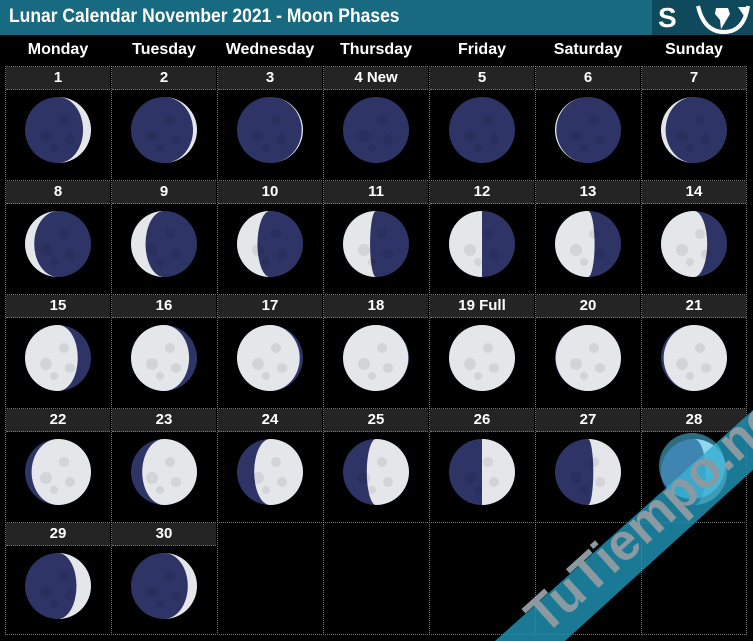 Image resolution: width=753 pixels, height=641 pixels. I want to click on day-number: 4 New, so click(376, 78).